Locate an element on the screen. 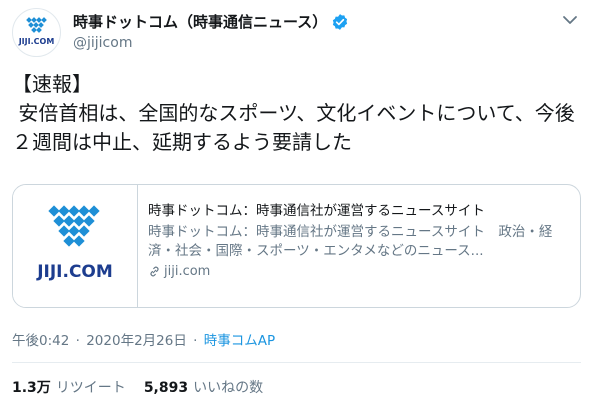 The height and width of the screenshot is (413, 593). card-domain-row: jiji.com is located at coordinates (364, 271).